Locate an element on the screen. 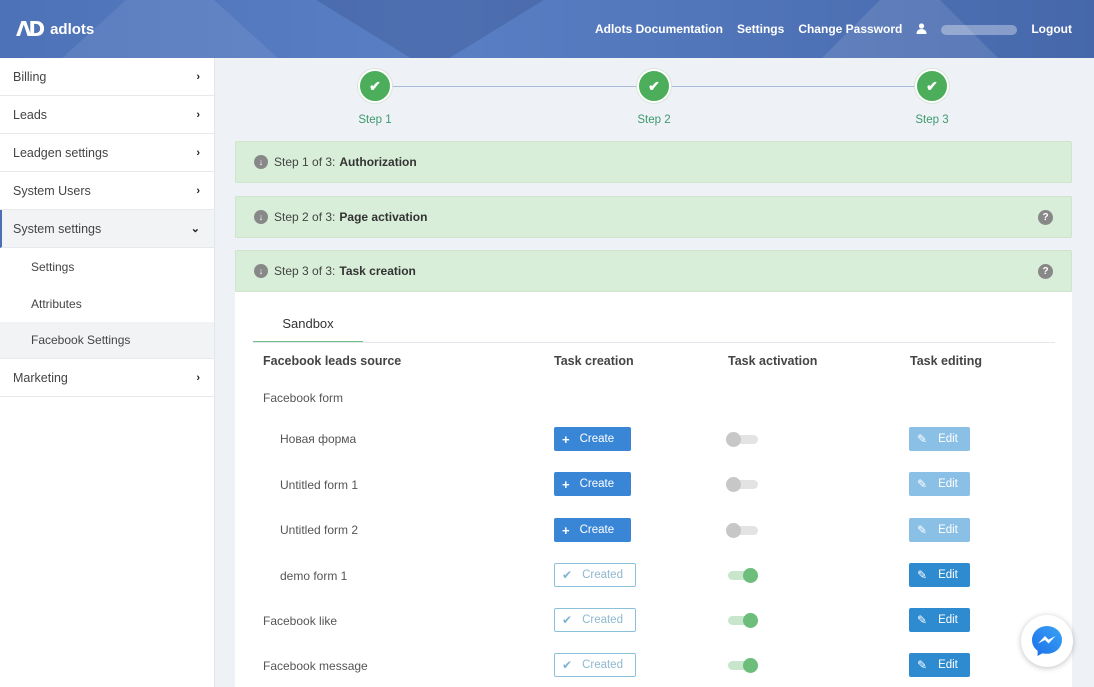  nav-settings-link: Settings is located at coordinates (760, 29).